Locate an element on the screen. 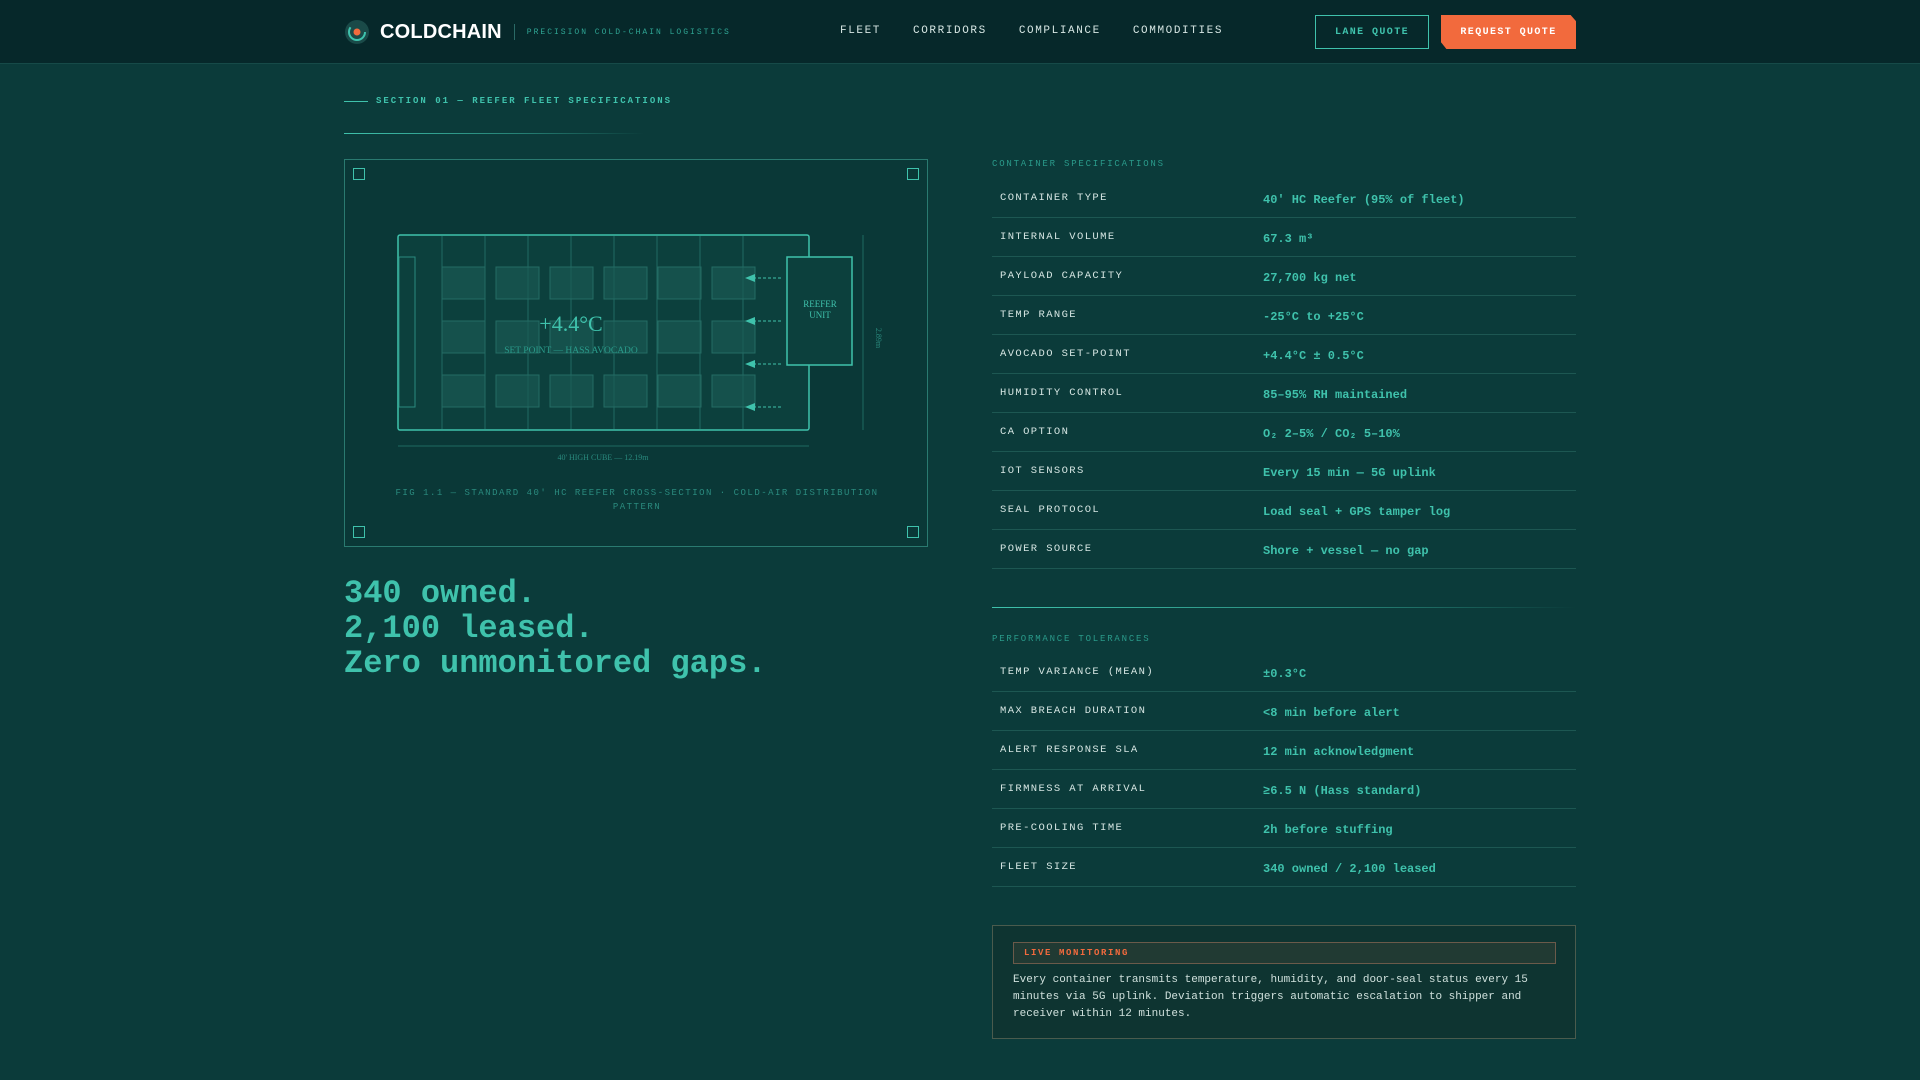 The height and width of the screenshot is (1080, 1920). spec-value: O₂ 2–5% / CO₂ 5–10% is located at coordinates (1331, 434).